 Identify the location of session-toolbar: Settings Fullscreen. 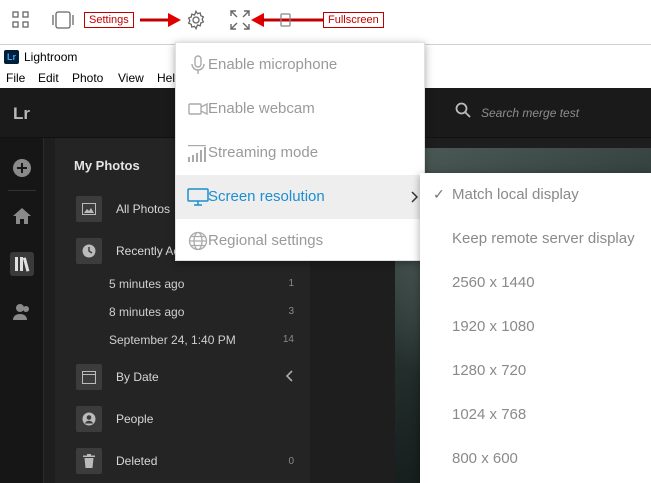
(325, 21).